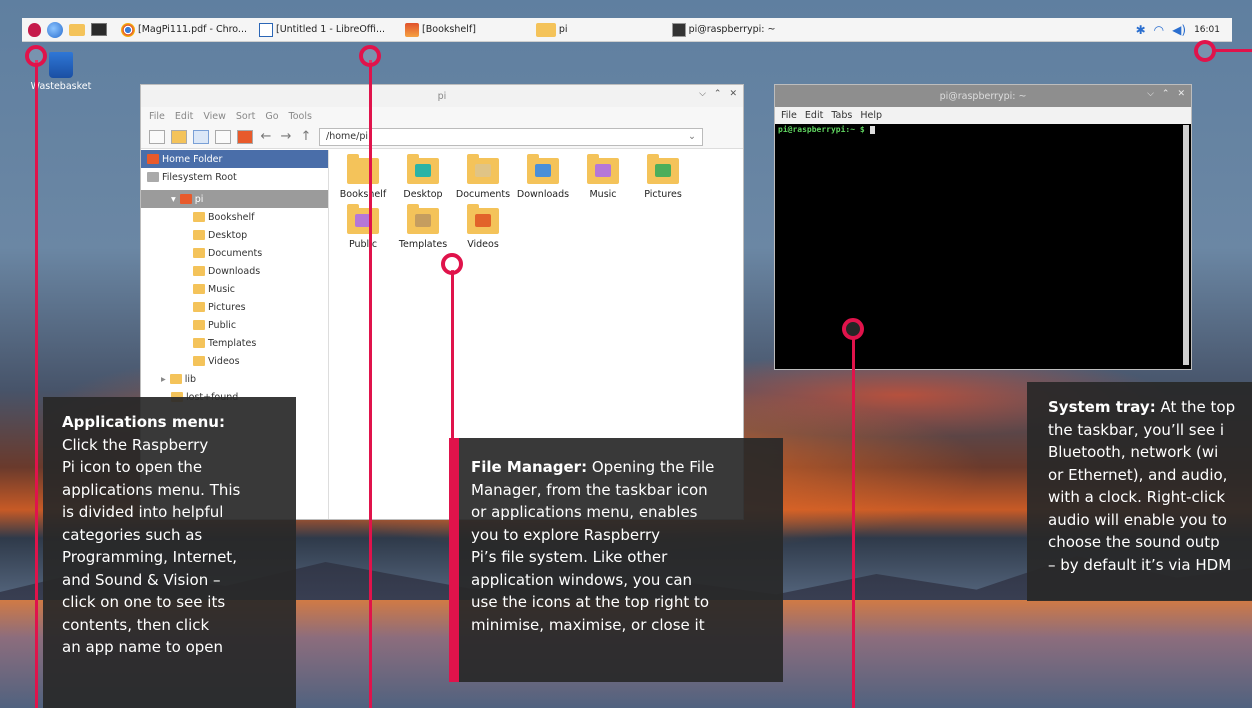  I want to click on tree-item-label: lib, so click(190, 379).